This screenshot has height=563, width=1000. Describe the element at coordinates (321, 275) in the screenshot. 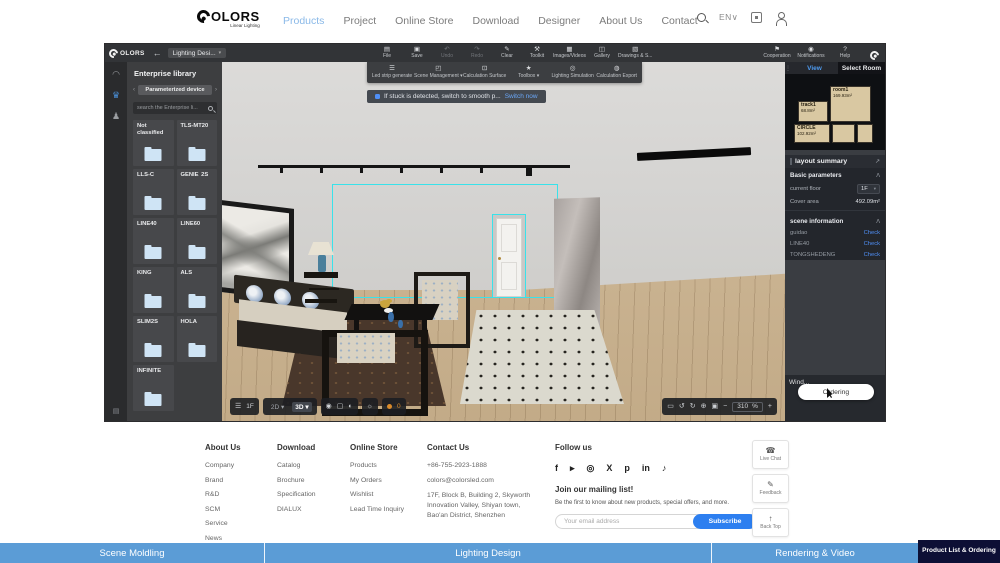

I see `side-table` at that location.